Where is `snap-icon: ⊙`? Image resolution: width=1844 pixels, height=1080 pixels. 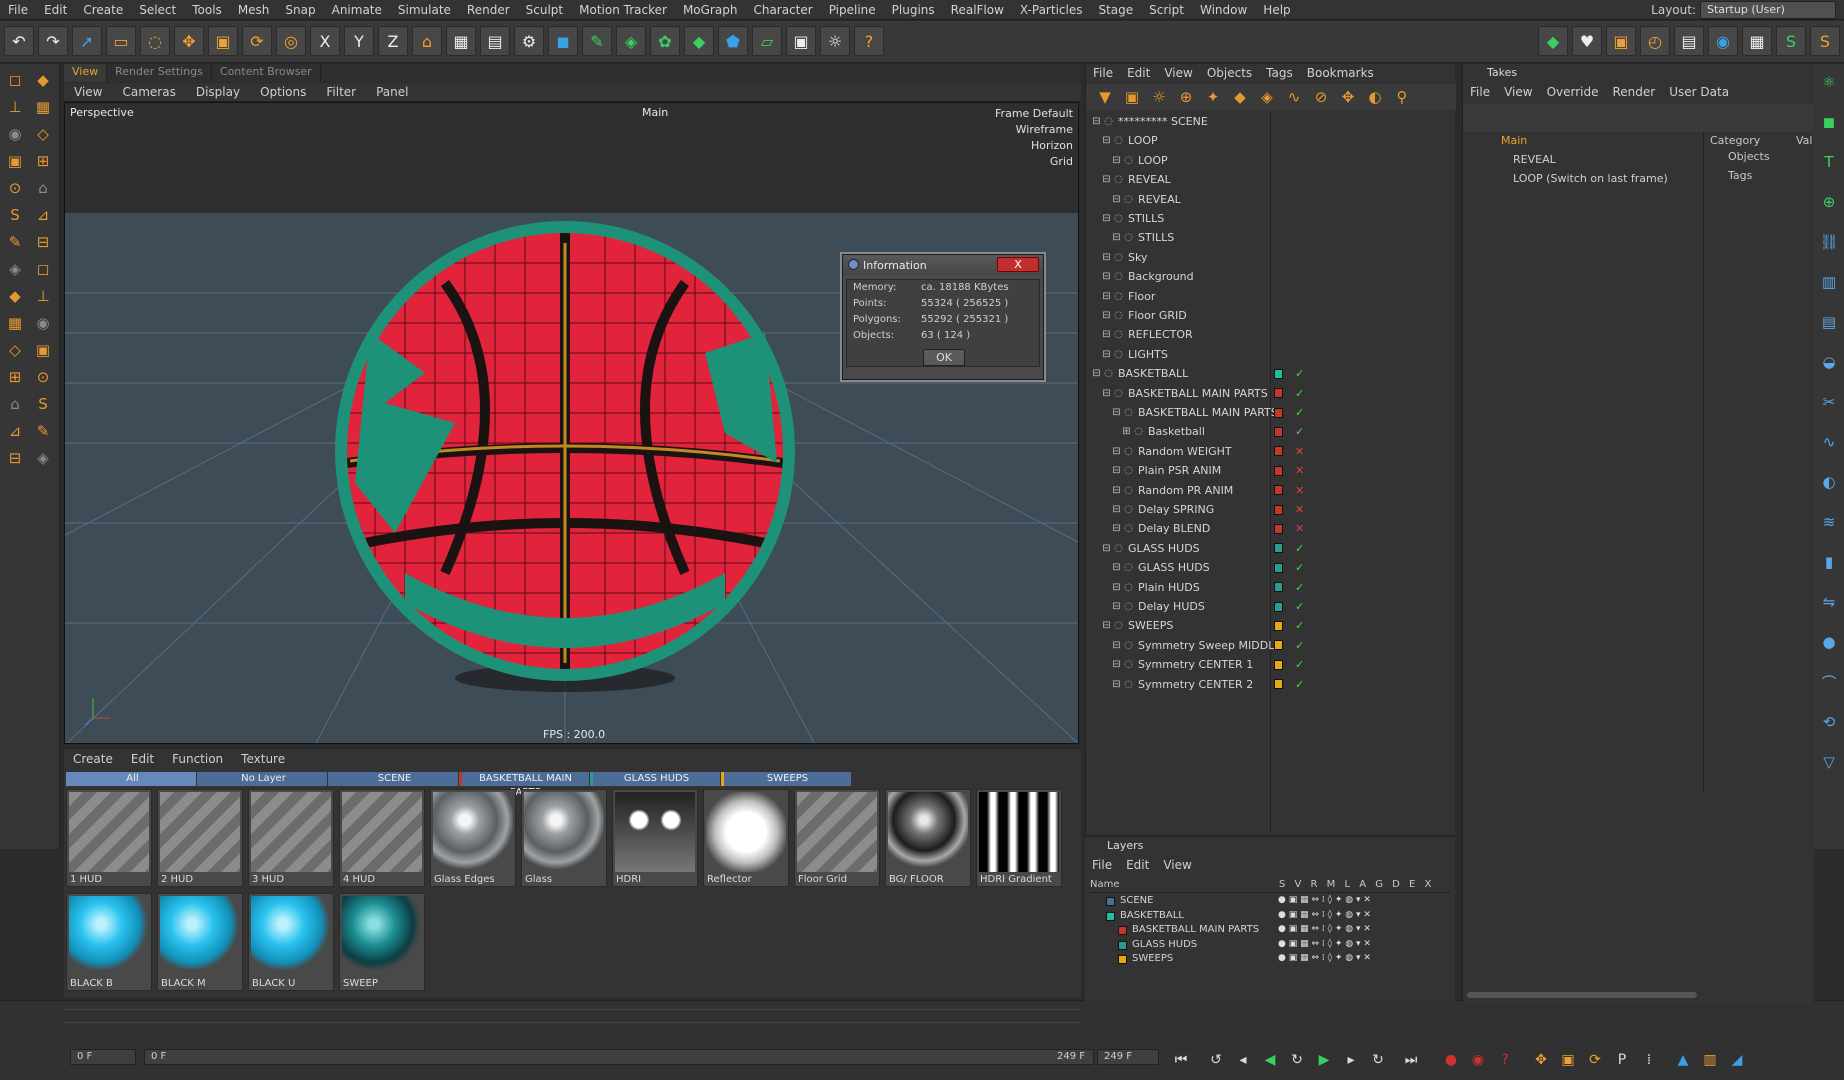 snap-icon: ⊙ is located at coordinates (15, 188).